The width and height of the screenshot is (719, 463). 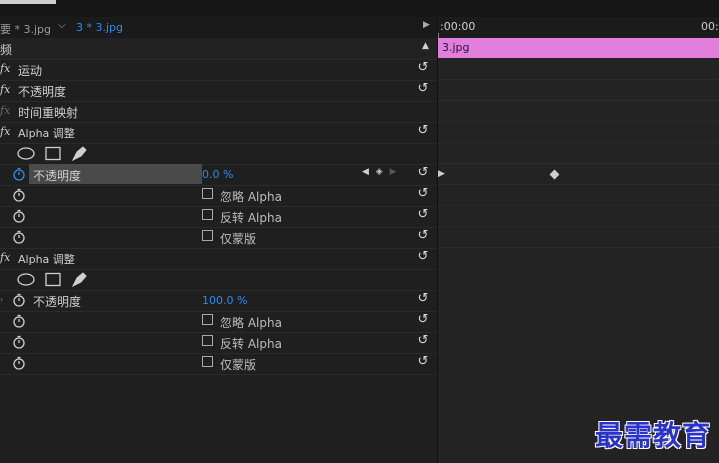 I want to click on effect-row-time-remap: fx 时间重映射, so click(x=218, y=112).